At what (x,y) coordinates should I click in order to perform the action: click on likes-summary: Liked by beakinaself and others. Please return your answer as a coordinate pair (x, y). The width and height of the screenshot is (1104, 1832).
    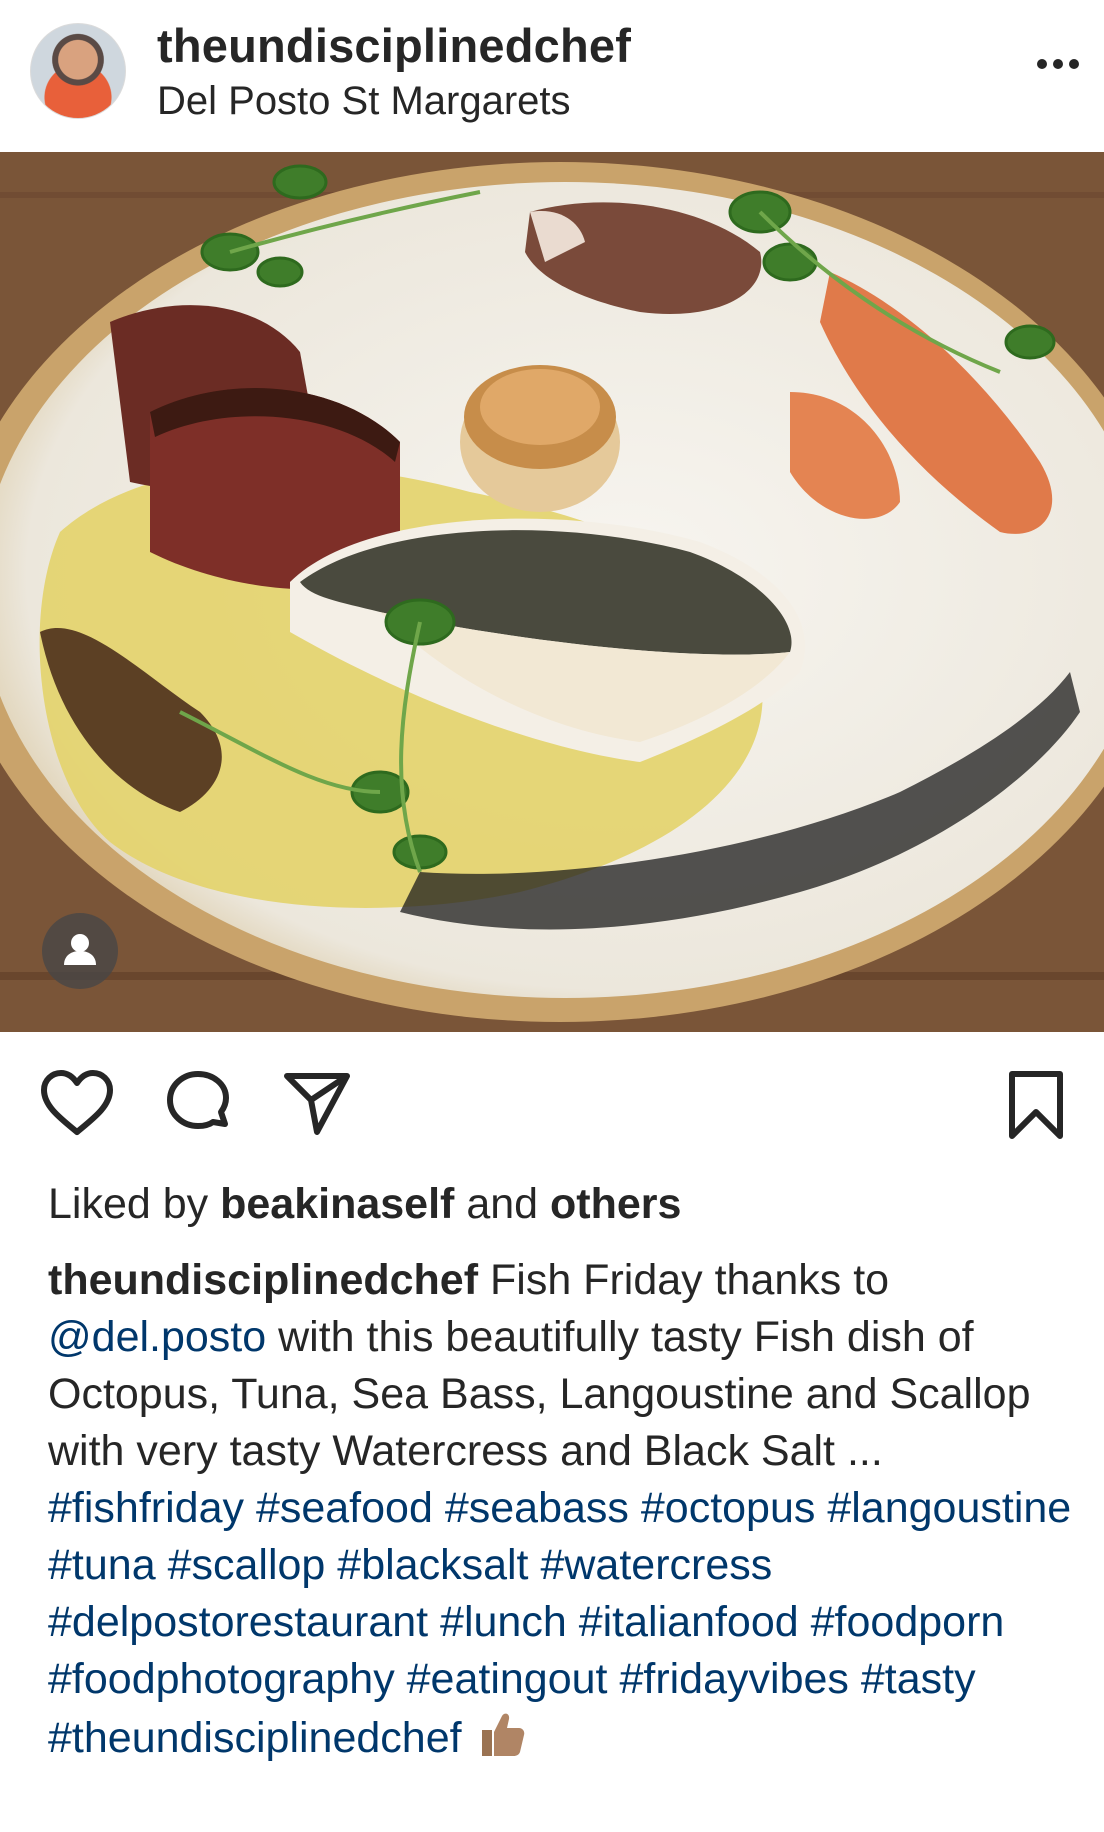
    Looking at the image, I should click on (364, 1204).